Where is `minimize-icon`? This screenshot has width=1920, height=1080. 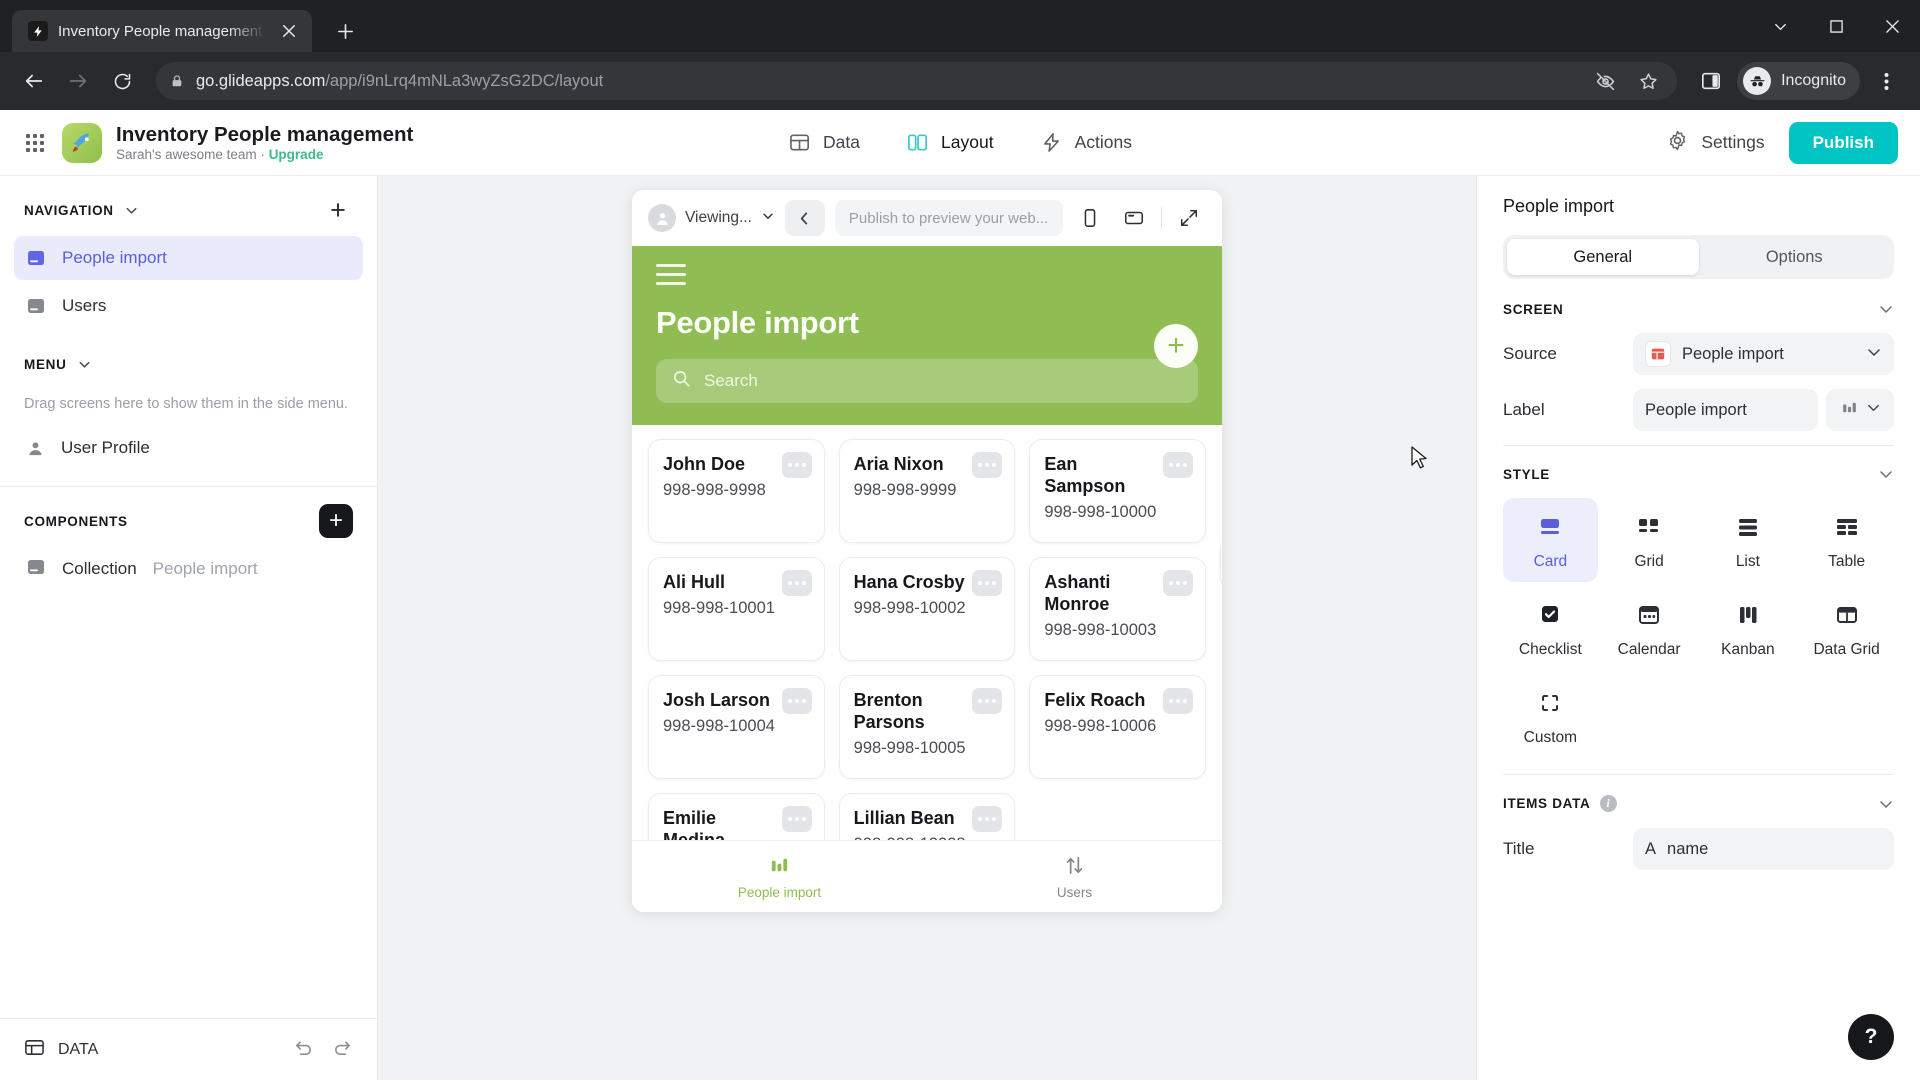
minimize-icon is located at coordinates (1780, 26).